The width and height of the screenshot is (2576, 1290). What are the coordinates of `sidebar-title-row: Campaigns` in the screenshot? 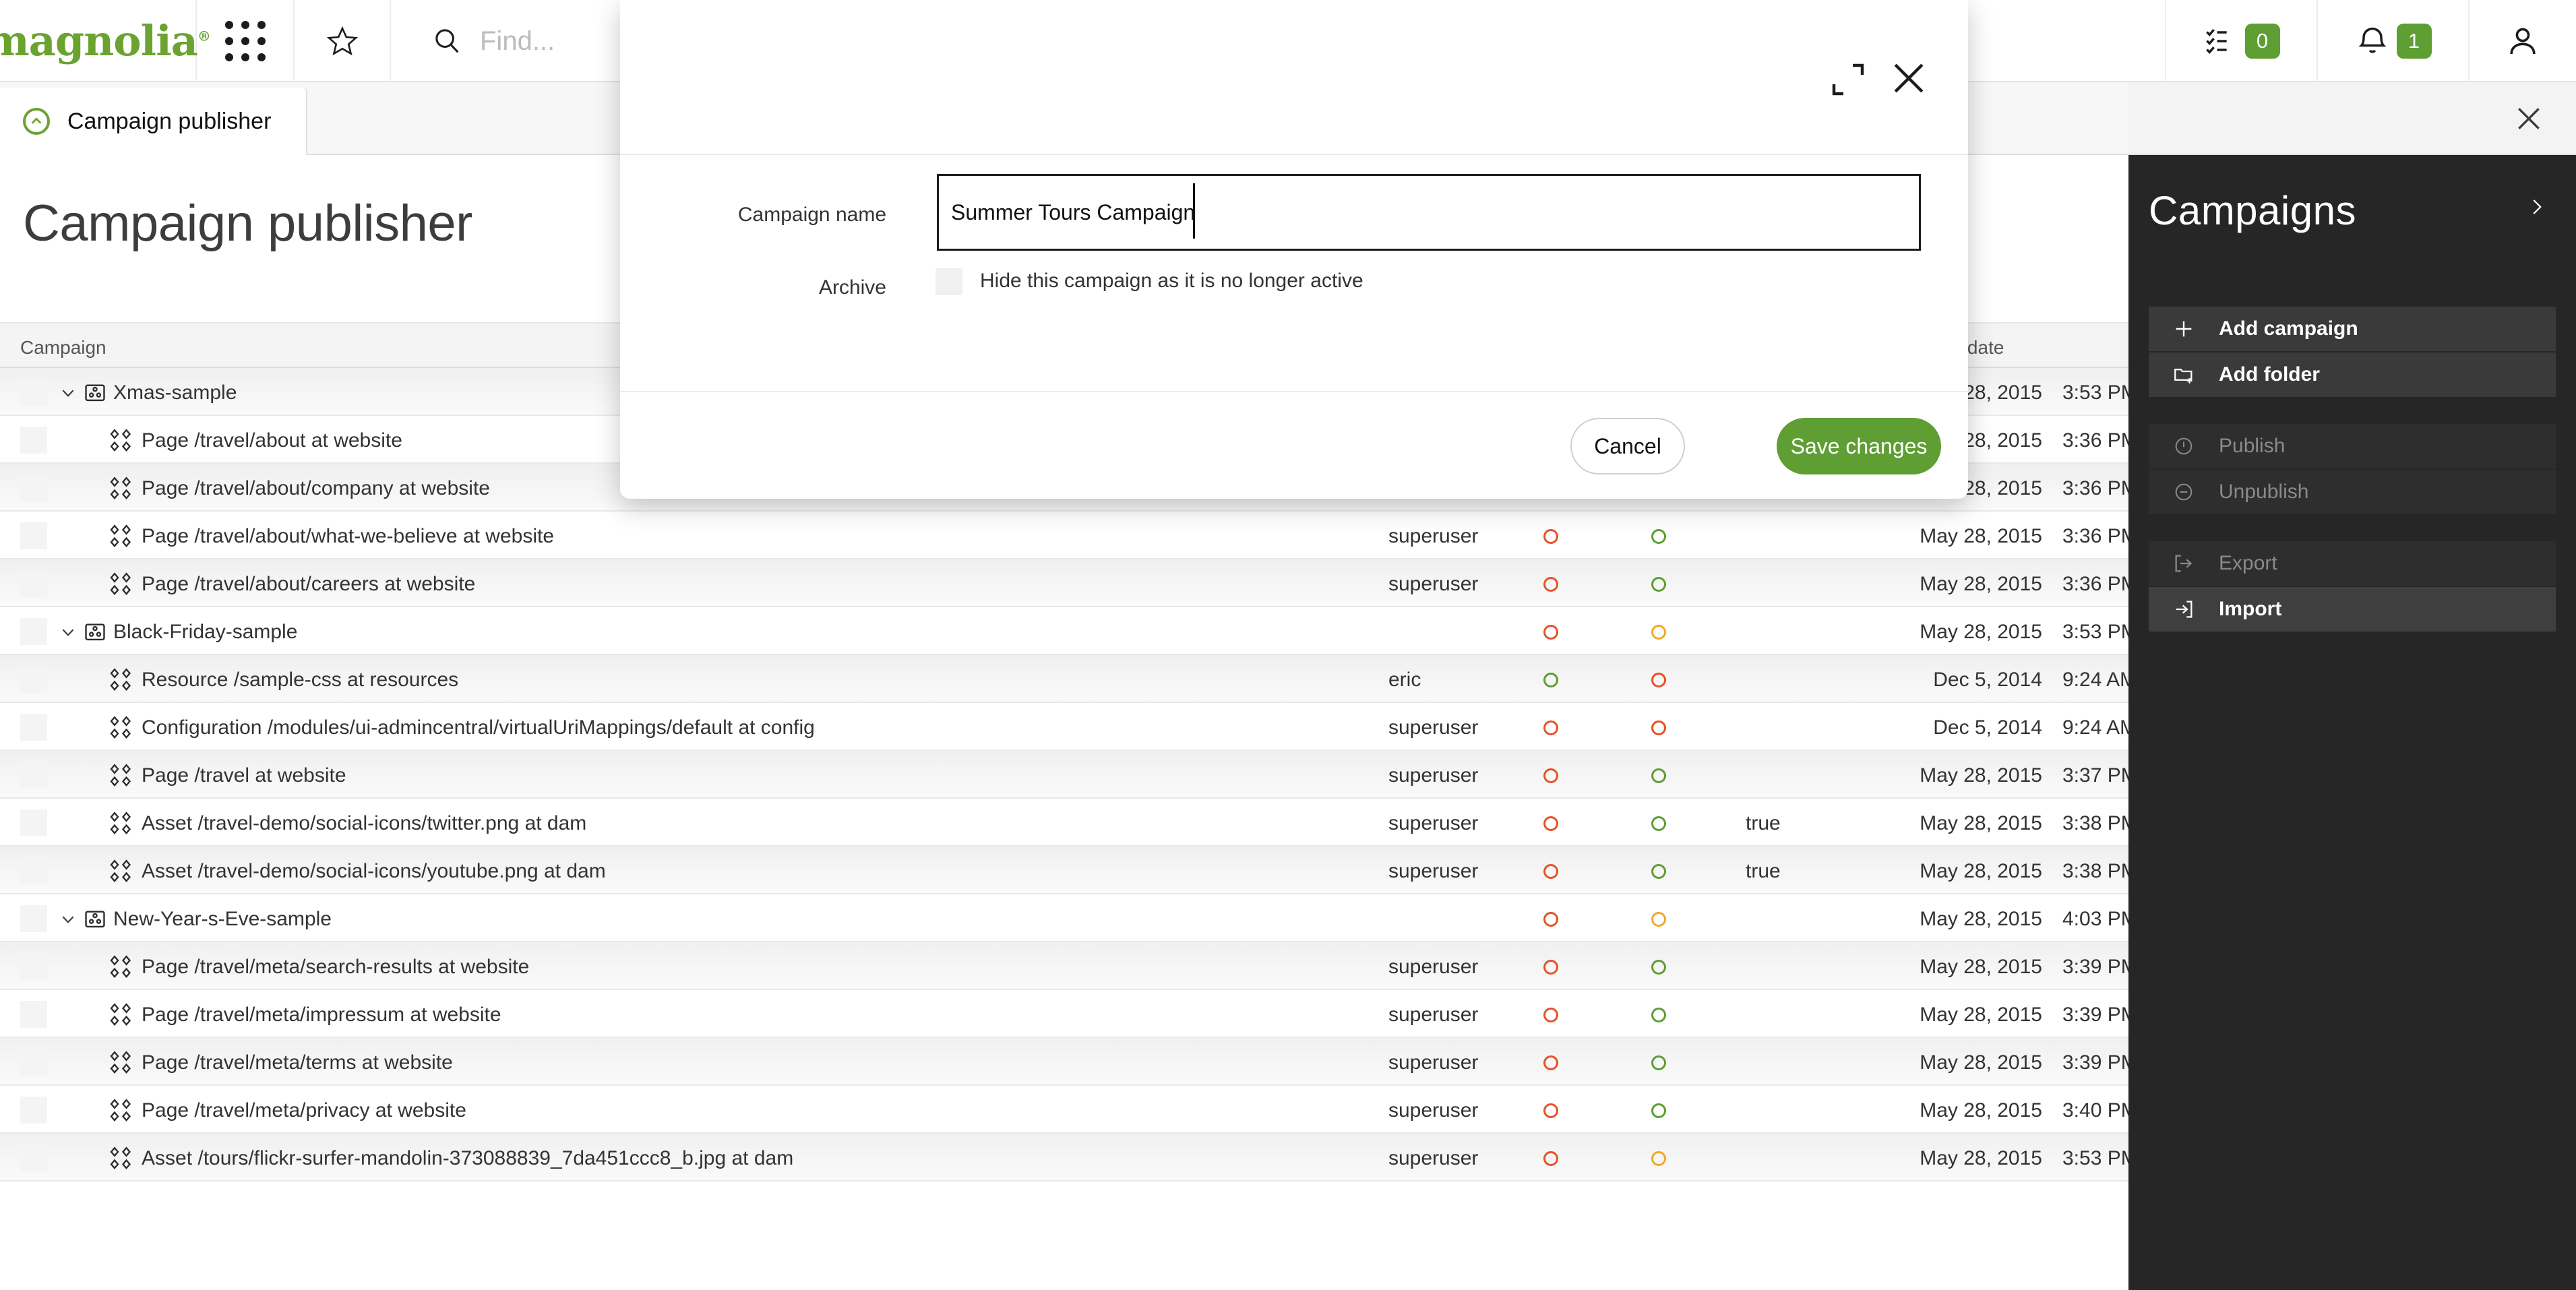 It's located at (2352, 194).